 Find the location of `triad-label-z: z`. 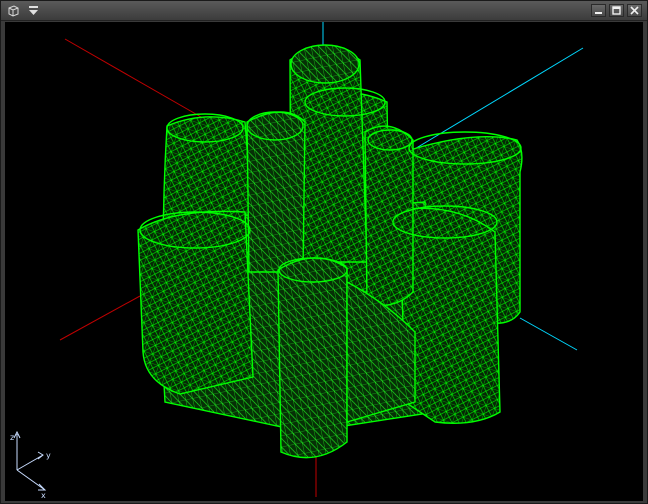

triad-label-z: z is located at coordinates (12, 437).